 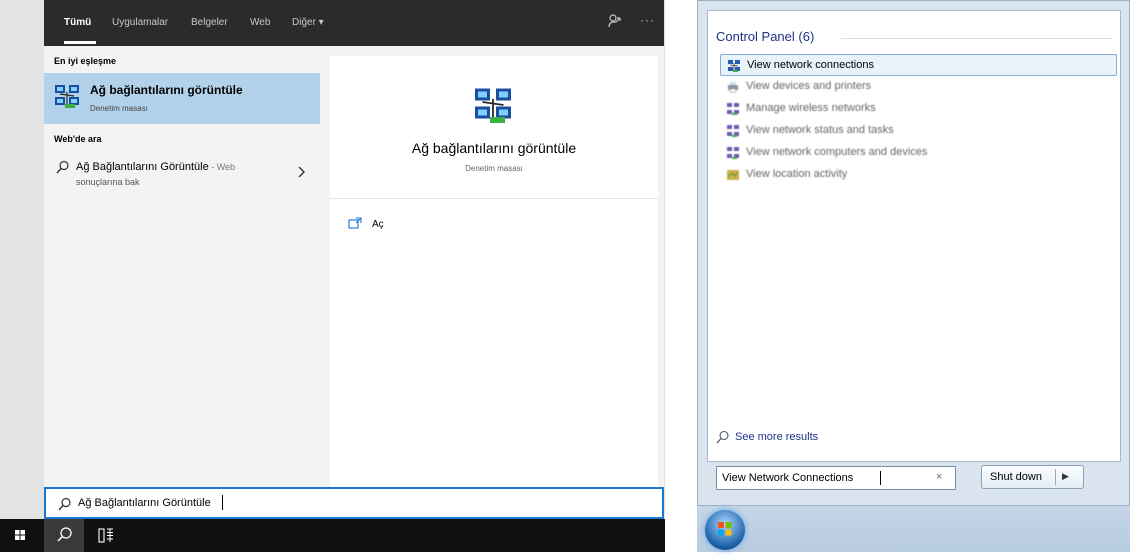 I want to click on tab-apps: Uygulamalar, so click(x=140, y=22).